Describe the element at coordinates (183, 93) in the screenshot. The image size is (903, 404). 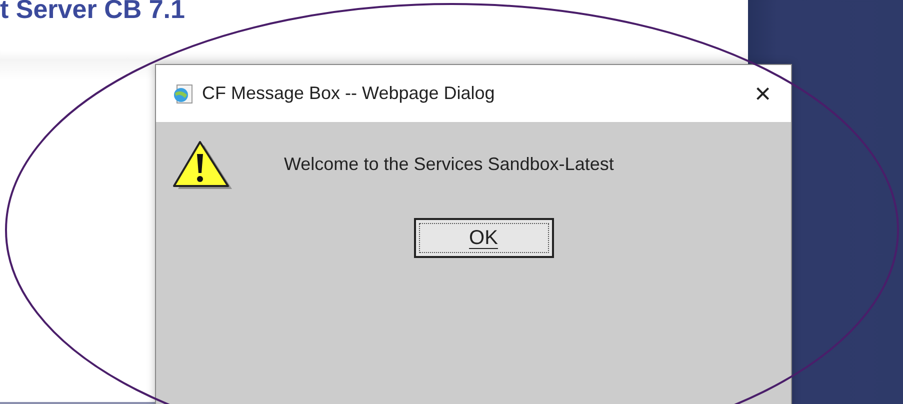
I see `globe-page-icon` at that location.